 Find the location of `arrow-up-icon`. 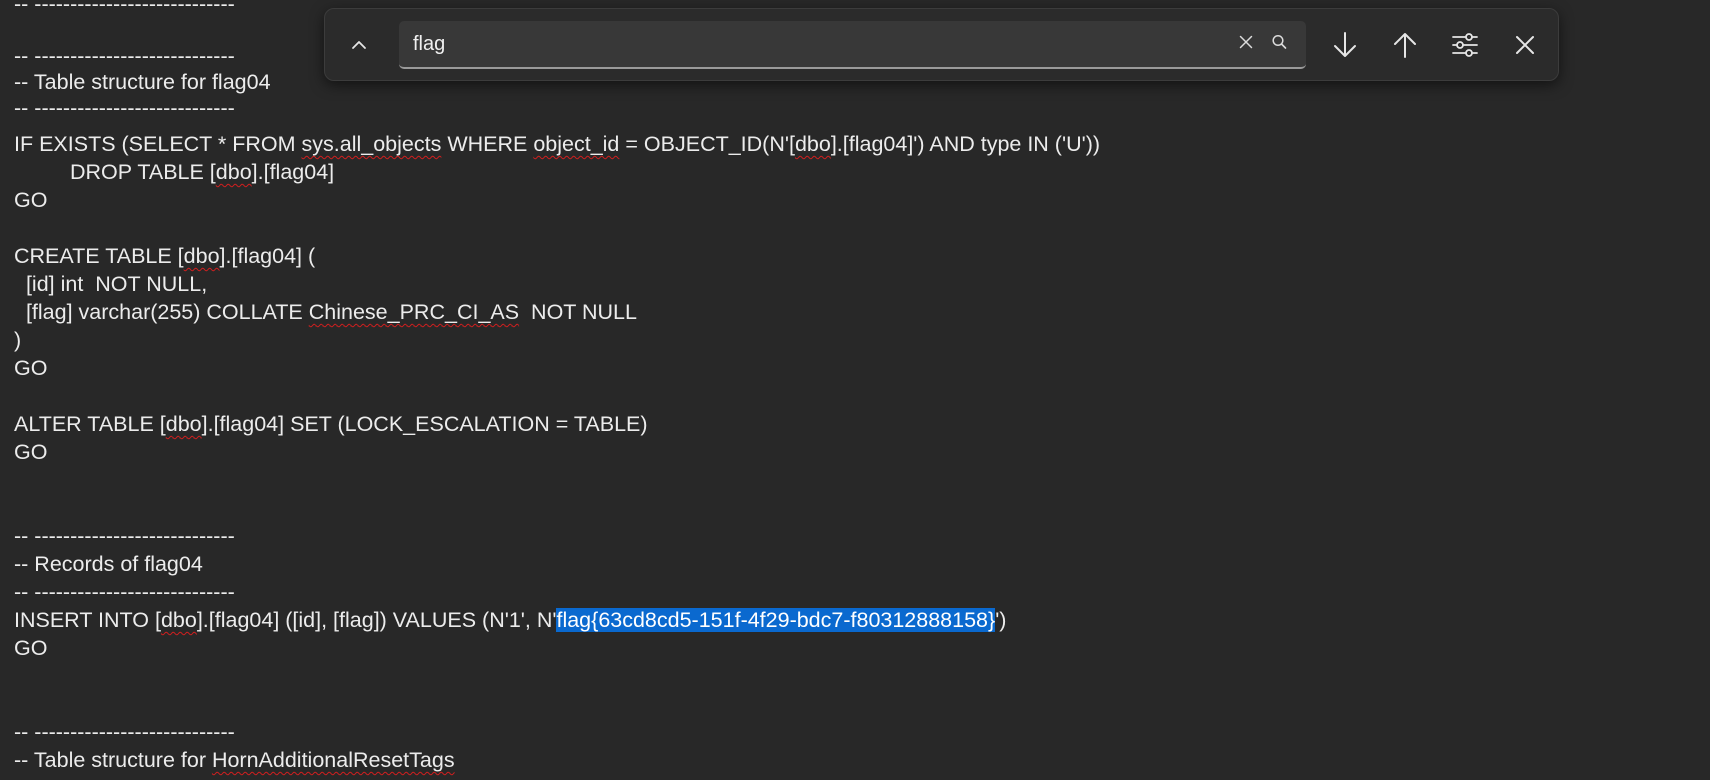

arrow-up-icon is located at coordinates (1405, 45).